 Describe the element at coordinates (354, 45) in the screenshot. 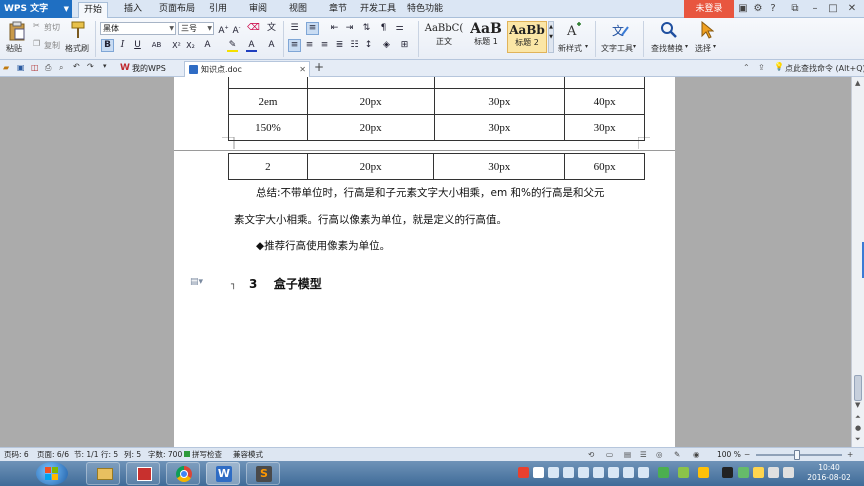

I see `distributed-icon: ☷` at that location.